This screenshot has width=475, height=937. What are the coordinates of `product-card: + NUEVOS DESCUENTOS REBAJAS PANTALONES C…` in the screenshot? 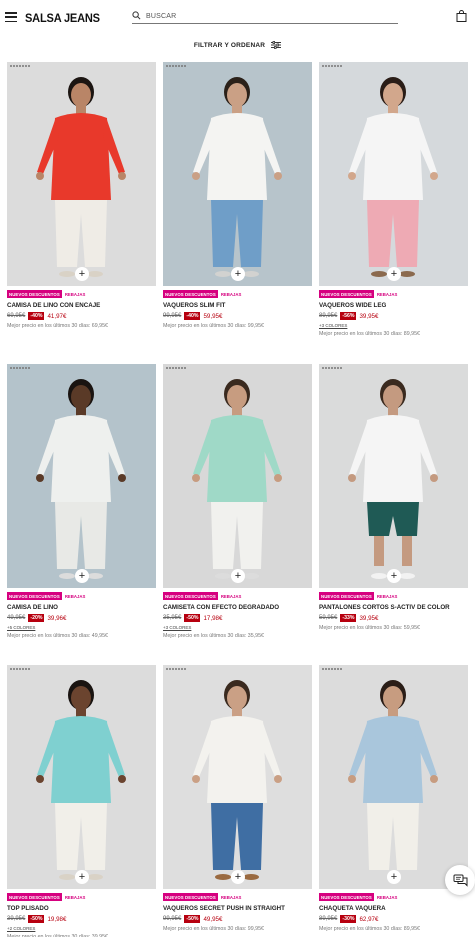 It's located at (393, 497).